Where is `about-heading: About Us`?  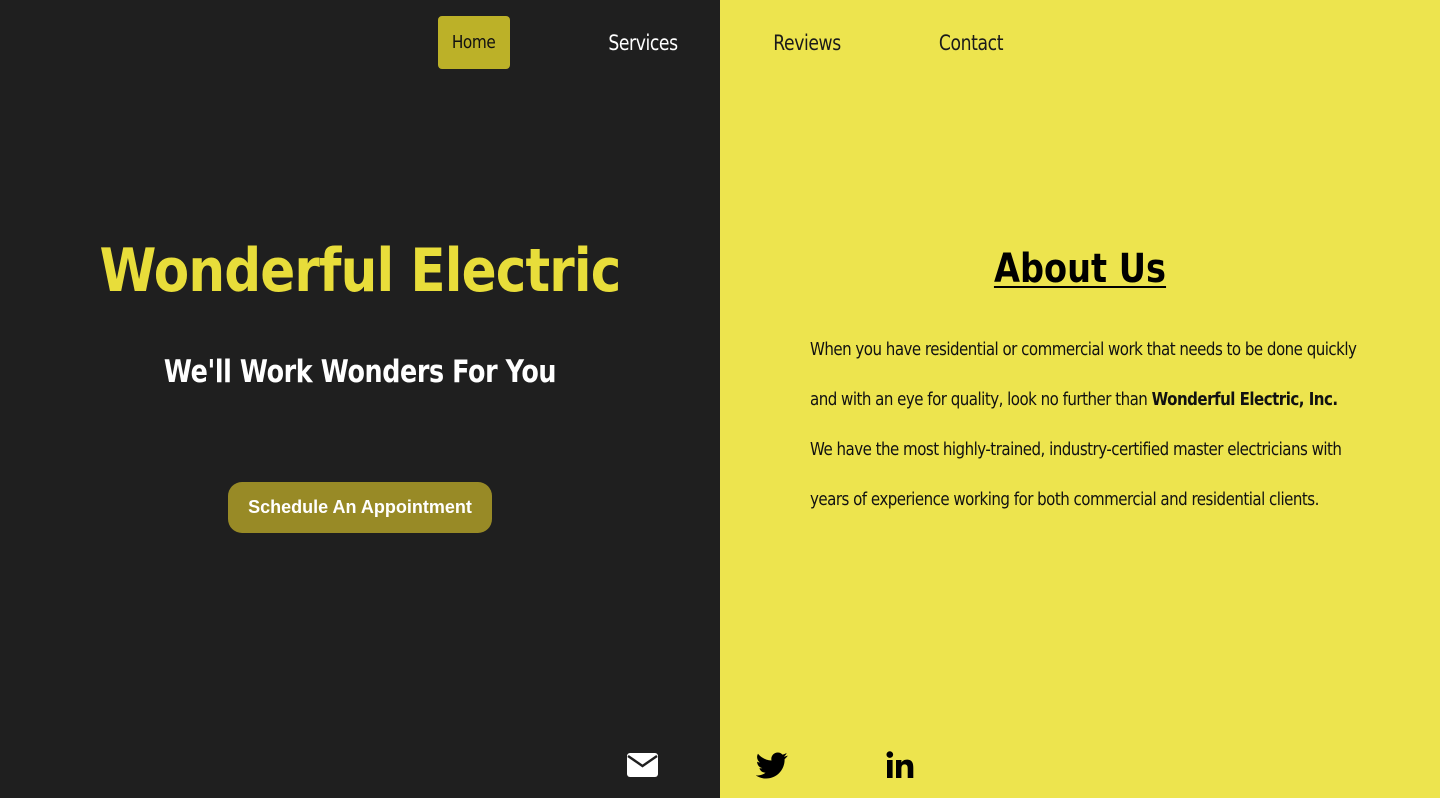 about-heading: About Us is located at coordinates (1080, 269).